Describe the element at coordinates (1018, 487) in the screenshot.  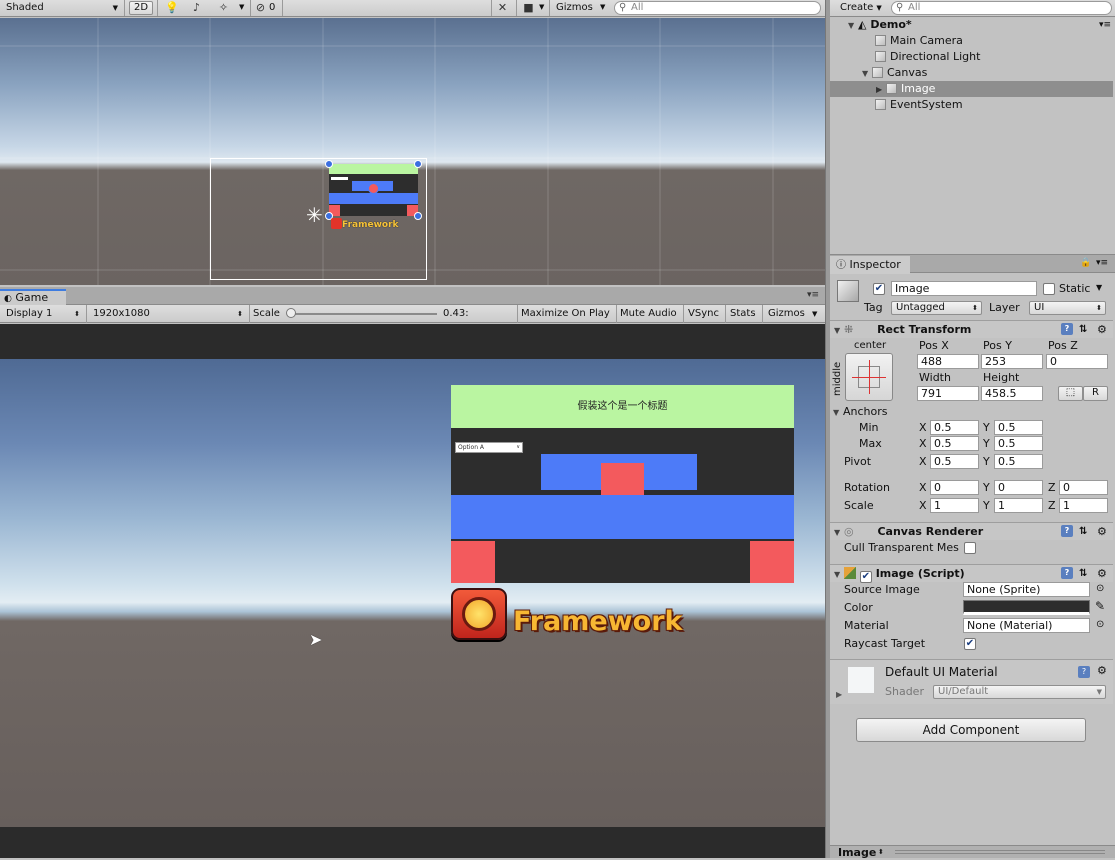
I see `rotation-y-field: 0` at that location.